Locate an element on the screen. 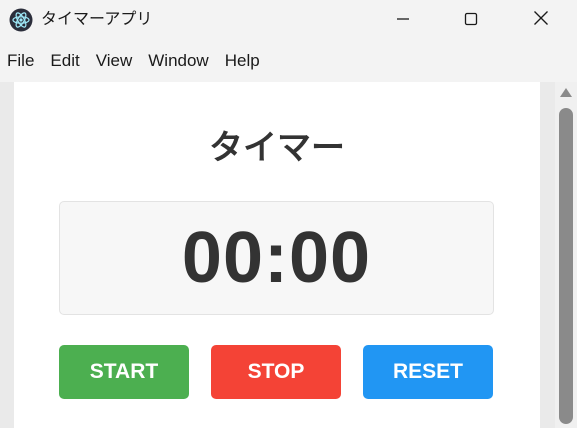  timer-time: 00:00 is located at coordinates (276, 258).